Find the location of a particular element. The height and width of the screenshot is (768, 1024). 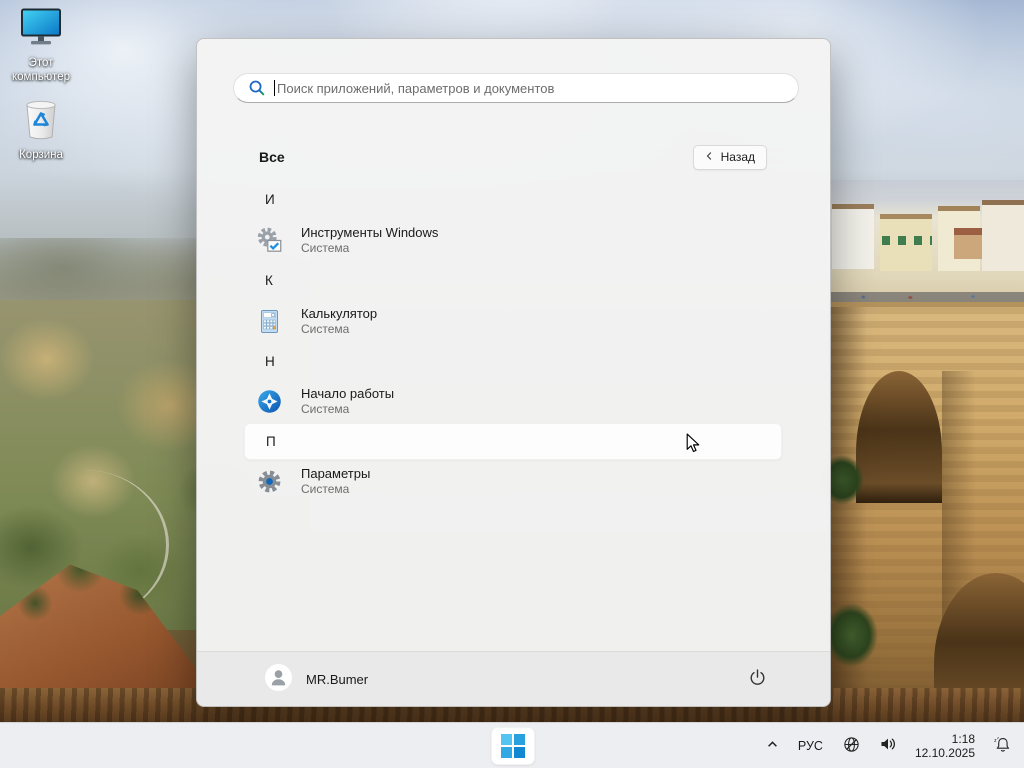

app-text: Инструменты Windows Система is located at coordinates (369, 240).